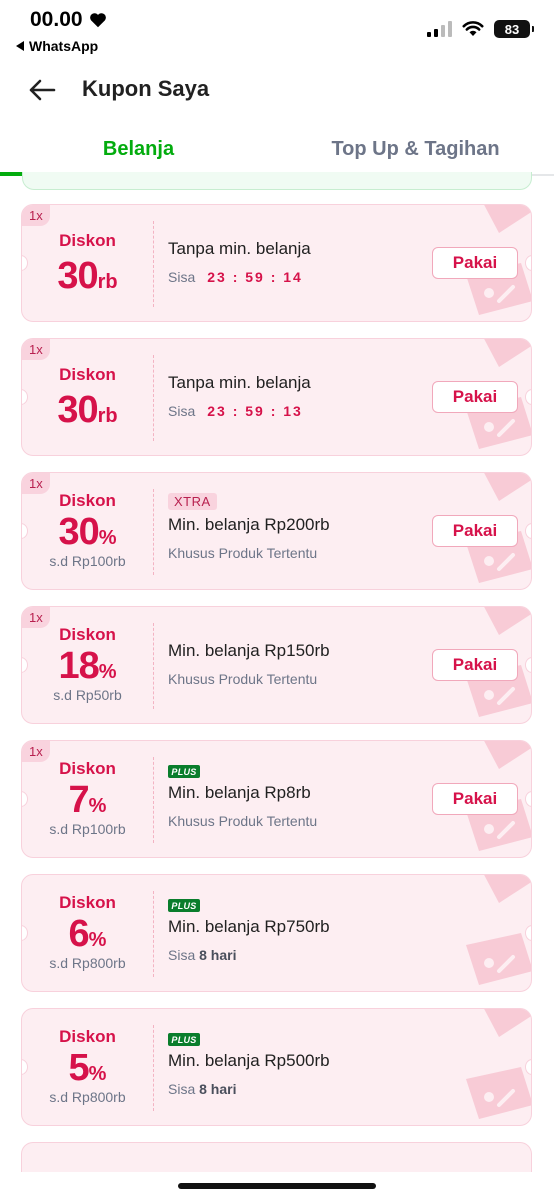 Image resolution: width=554 pixels, height=1200 pixels. I want to click on discount-block: Diskon 30% s.d Rp100rb, so click(87, 531).